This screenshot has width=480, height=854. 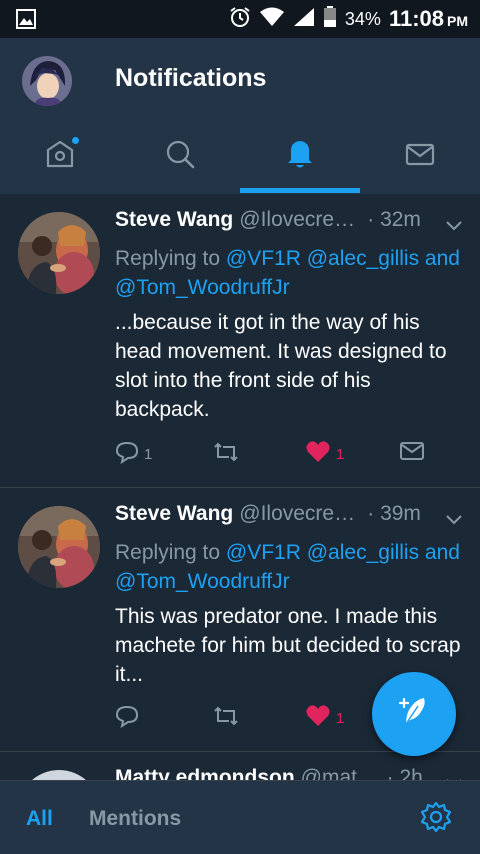 I want to click on gear-icon, so click(x=436, y=819).